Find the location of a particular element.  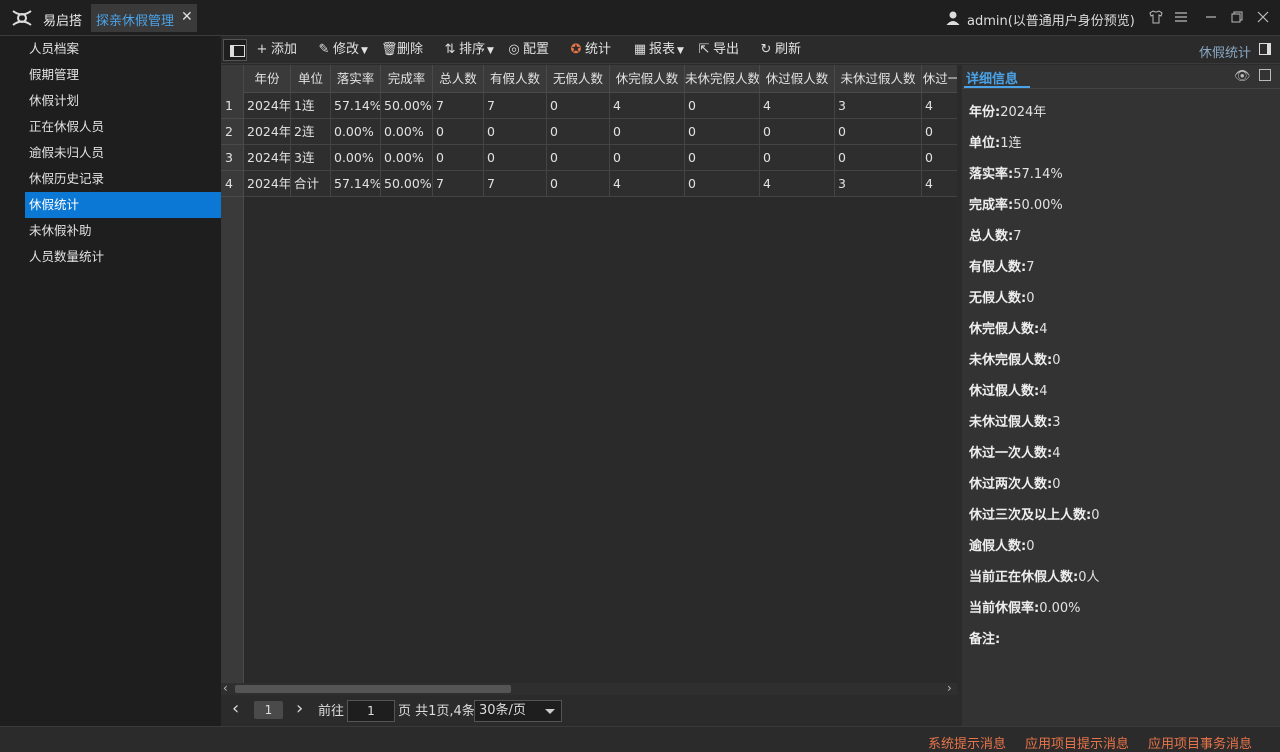

col-header-completed-leave: 休完假人数 is located at coordinates (647, 79).